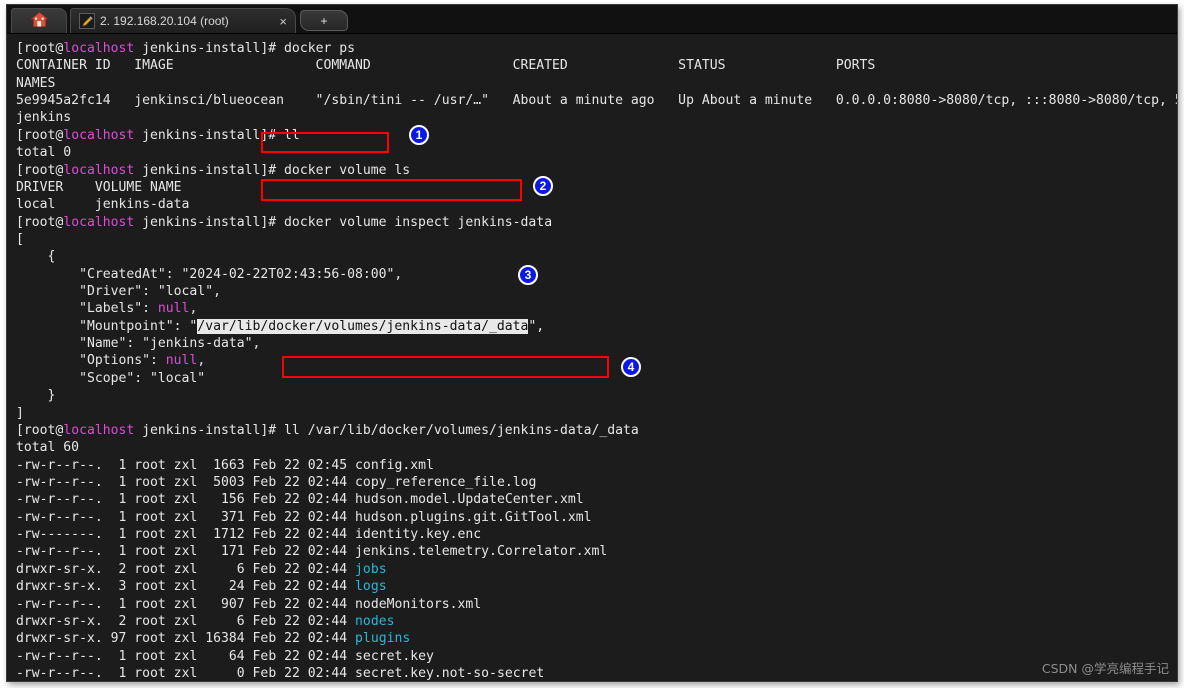  Describe the element at coordinates (292, 135) in the screenshot. I see `terminal-command: ll` at that location.